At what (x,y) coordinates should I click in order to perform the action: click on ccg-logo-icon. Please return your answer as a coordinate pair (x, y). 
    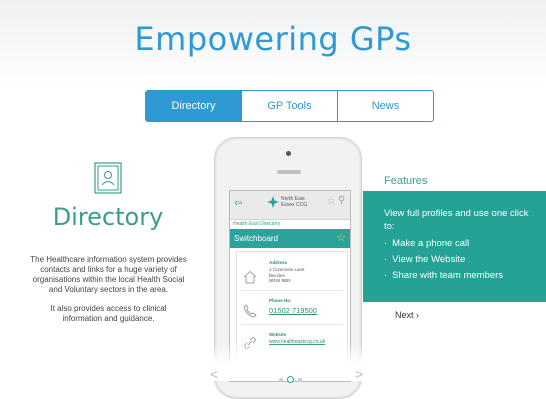
    Looking at the image, I should click on (273, 202).